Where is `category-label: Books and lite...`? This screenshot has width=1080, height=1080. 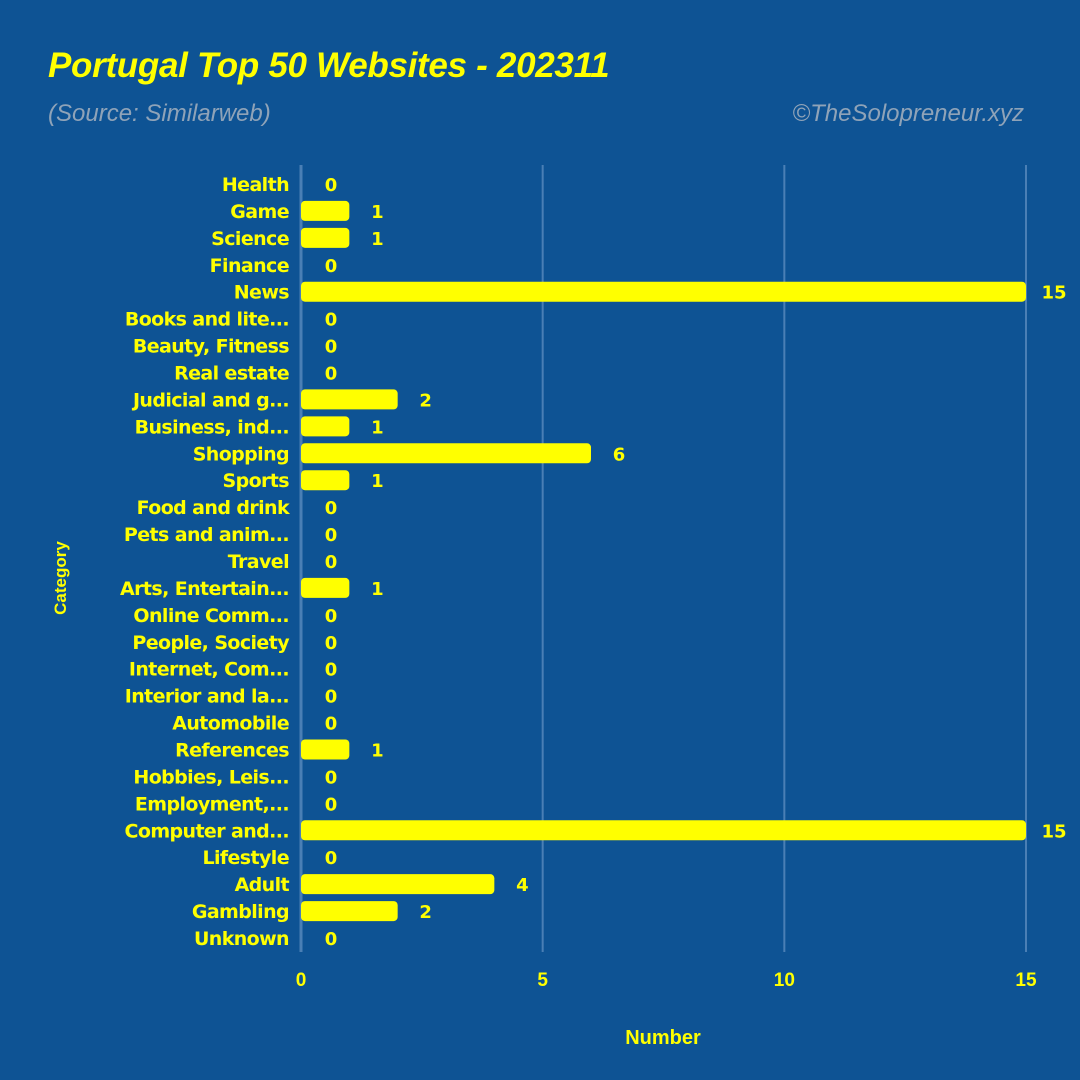
category-label: Books and lite... is located at coordinates (207, 320).